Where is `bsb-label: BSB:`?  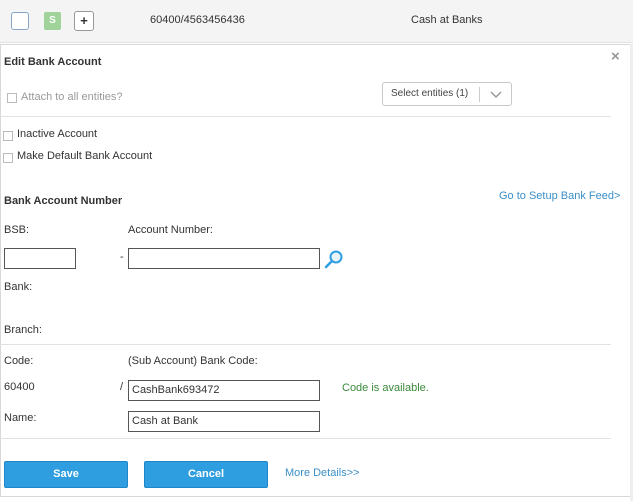 bsb-label: BSB: is located at coordinates (17, 230).